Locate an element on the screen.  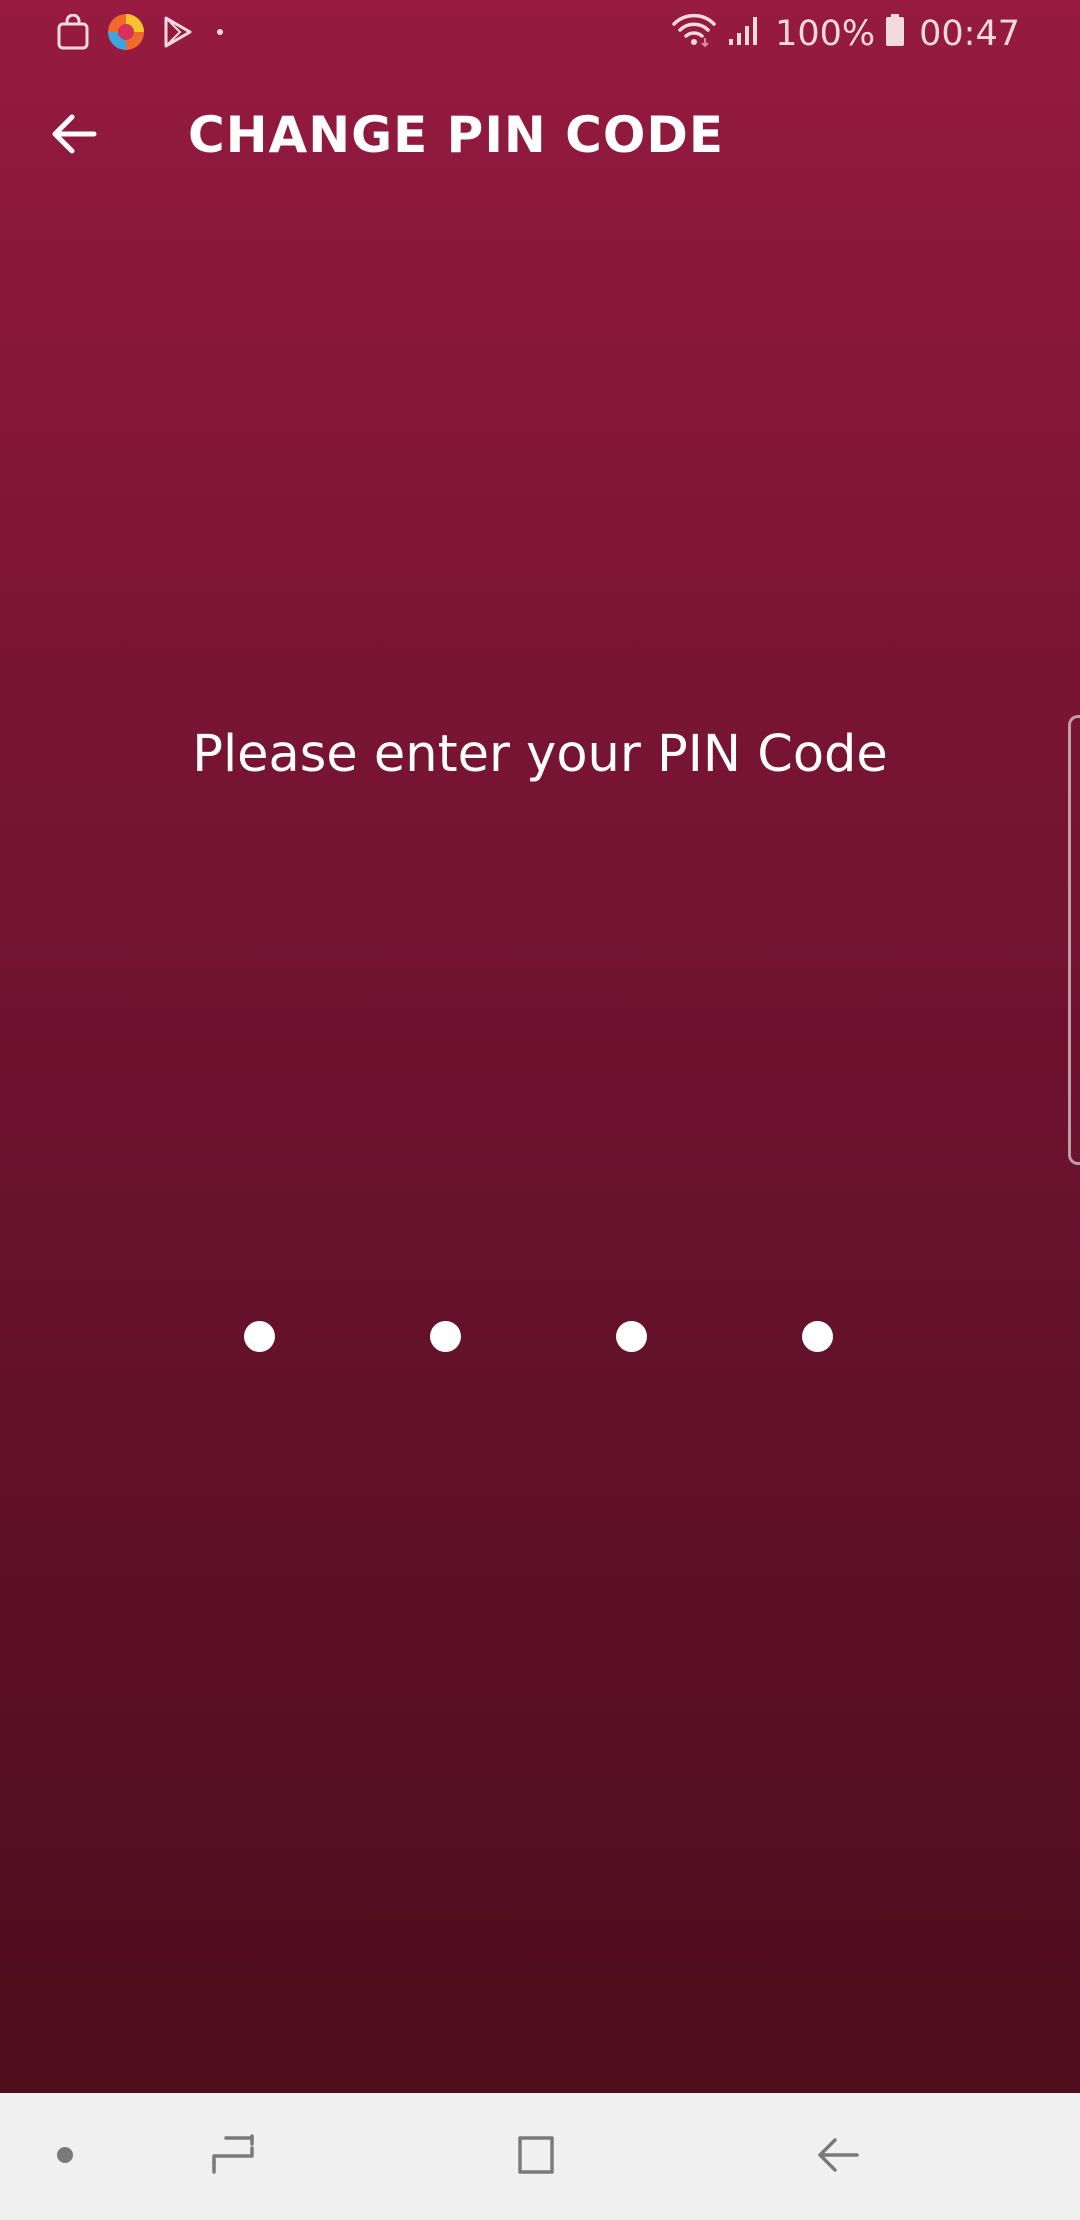
pin-prompt: Please enter your PIN Code is located at coordinates (540, 754).